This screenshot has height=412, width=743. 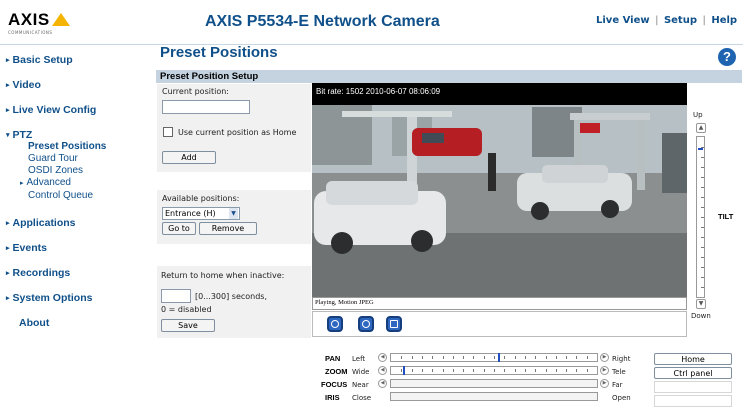 I want to click on go-to-button: Go to, so click(x=179, y=228).